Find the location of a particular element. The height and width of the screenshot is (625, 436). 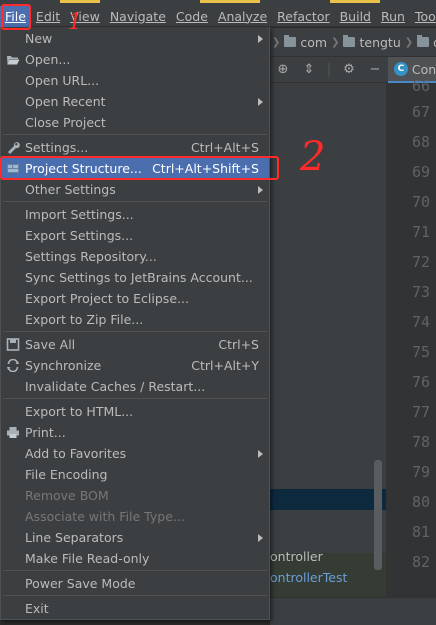

bottom-tool-bar is located at coordinates (353, 611).